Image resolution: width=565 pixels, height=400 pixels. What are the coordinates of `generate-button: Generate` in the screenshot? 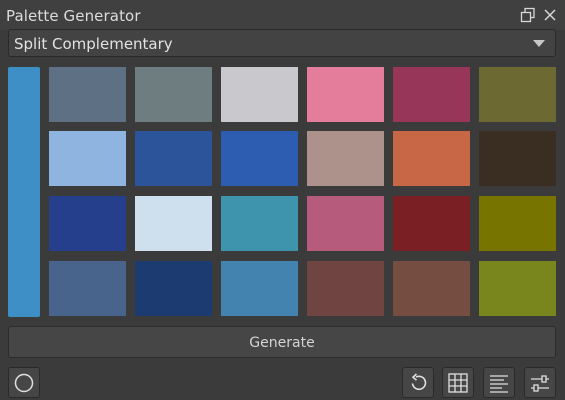 It's located at (282, 342).